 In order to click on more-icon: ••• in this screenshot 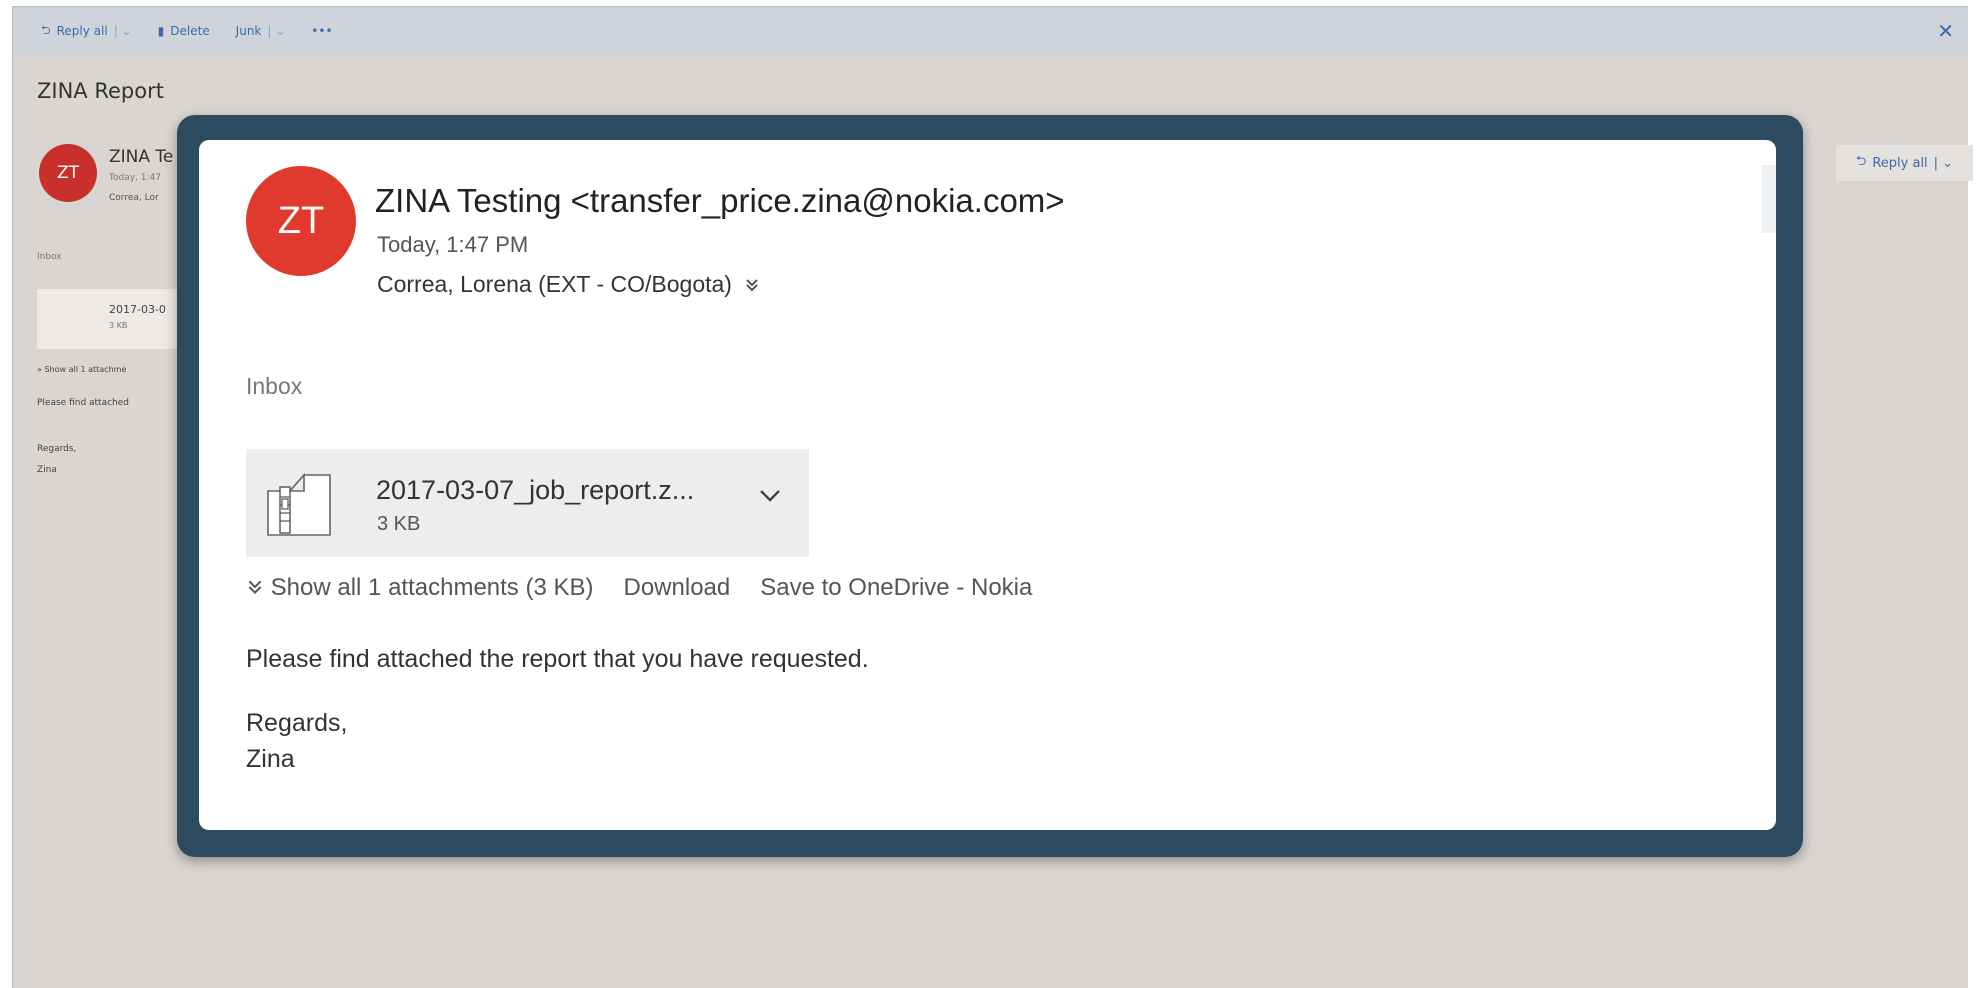, I will do `click(322, 31)`.